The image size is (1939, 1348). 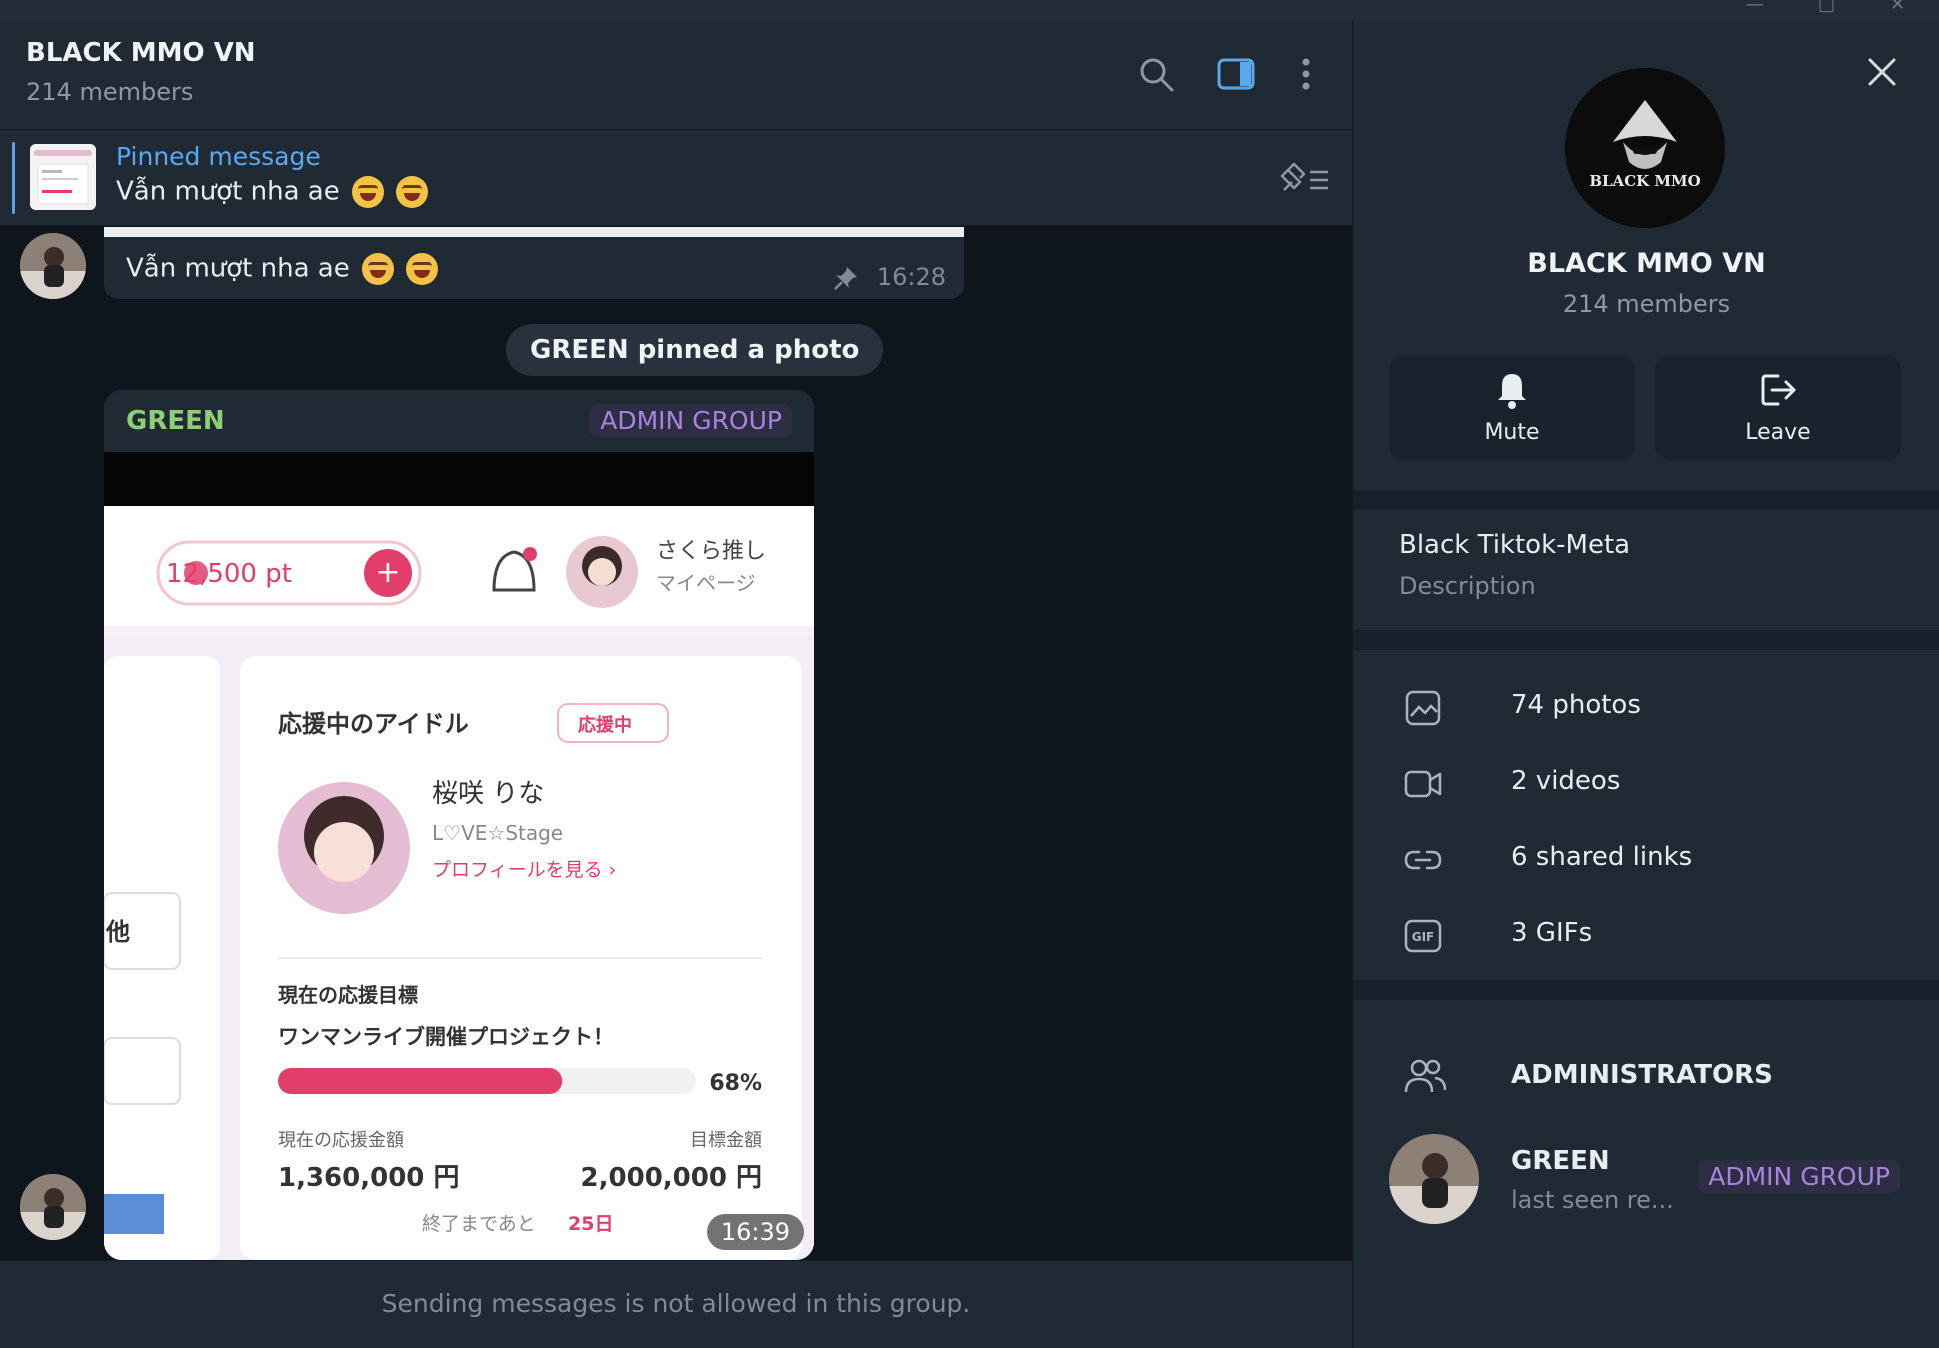 What do you see at coordinates (117, 932) in the screenshot?
I see `photo-side-char: 他` at bounding box center [117, 932].